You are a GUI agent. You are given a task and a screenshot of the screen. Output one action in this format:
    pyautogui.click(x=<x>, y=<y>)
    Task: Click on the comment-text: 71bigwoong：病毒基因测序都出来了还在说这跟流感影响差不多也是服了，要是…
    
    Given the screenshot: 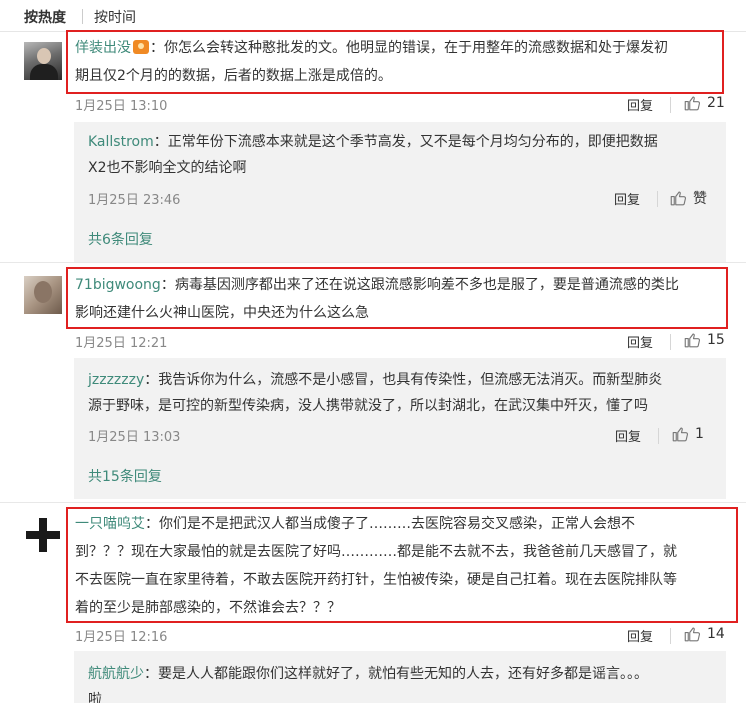 What is the action you would take?
    pyautogui.click(x=377, y=299)
    